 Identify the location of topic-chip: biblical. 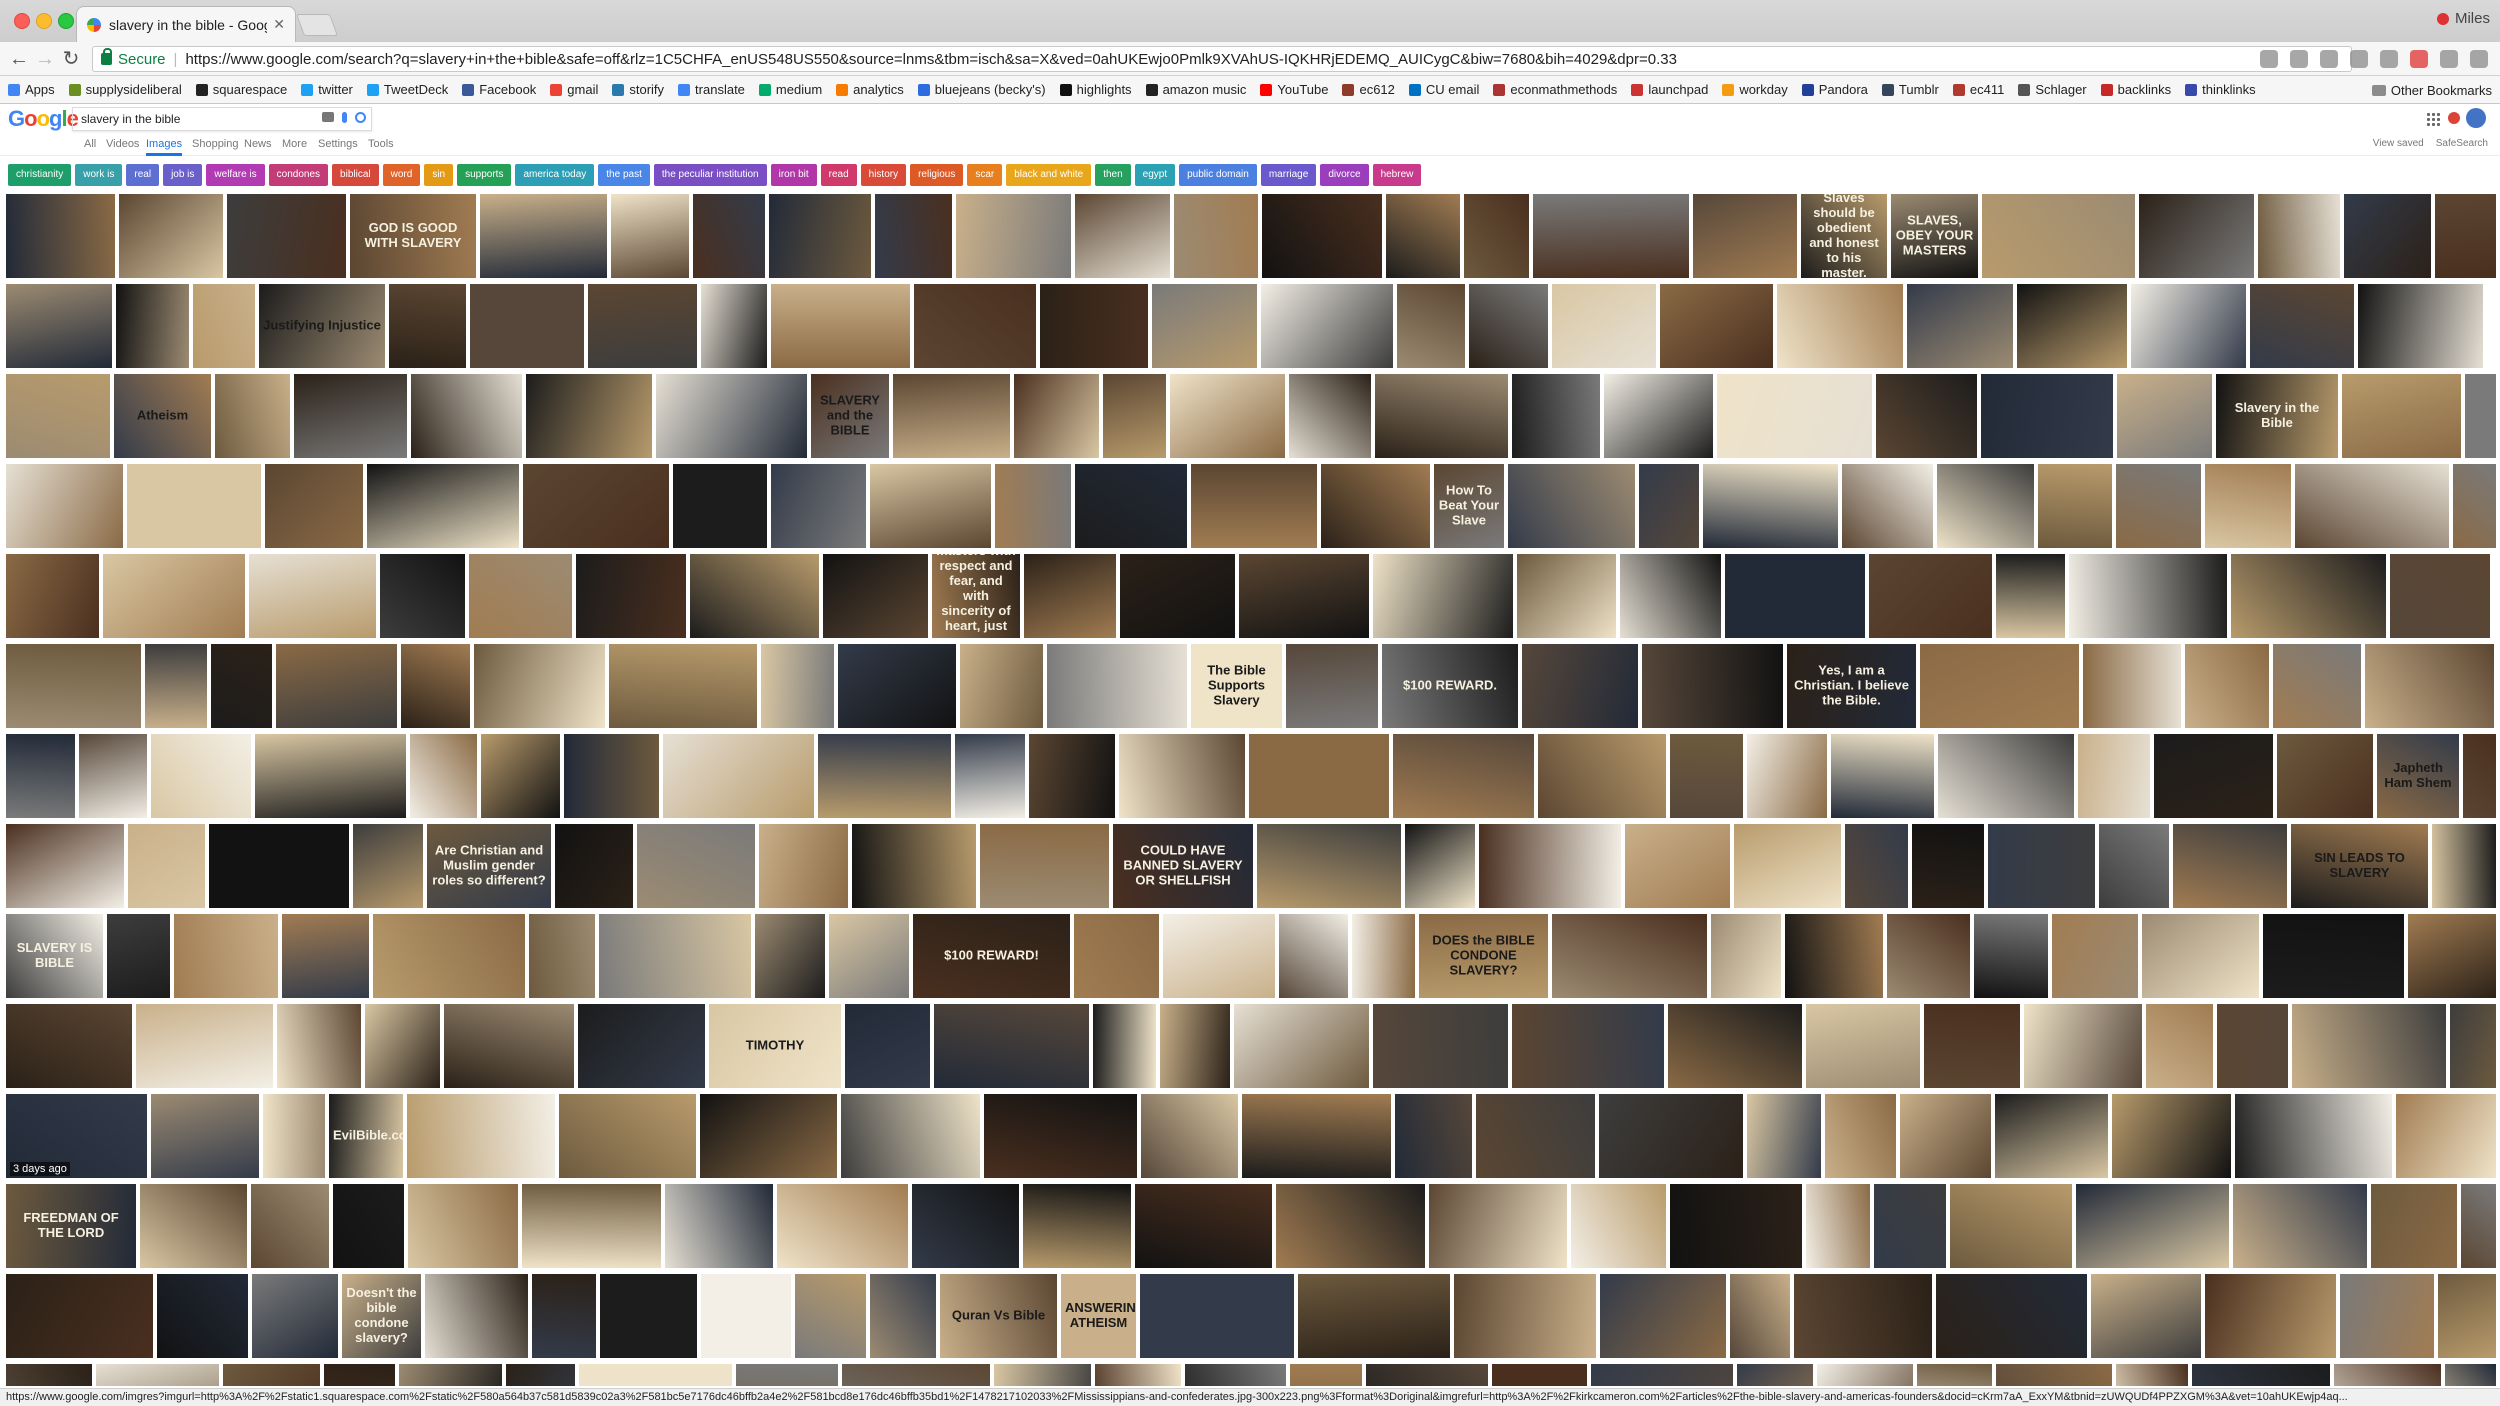
(355, 175).